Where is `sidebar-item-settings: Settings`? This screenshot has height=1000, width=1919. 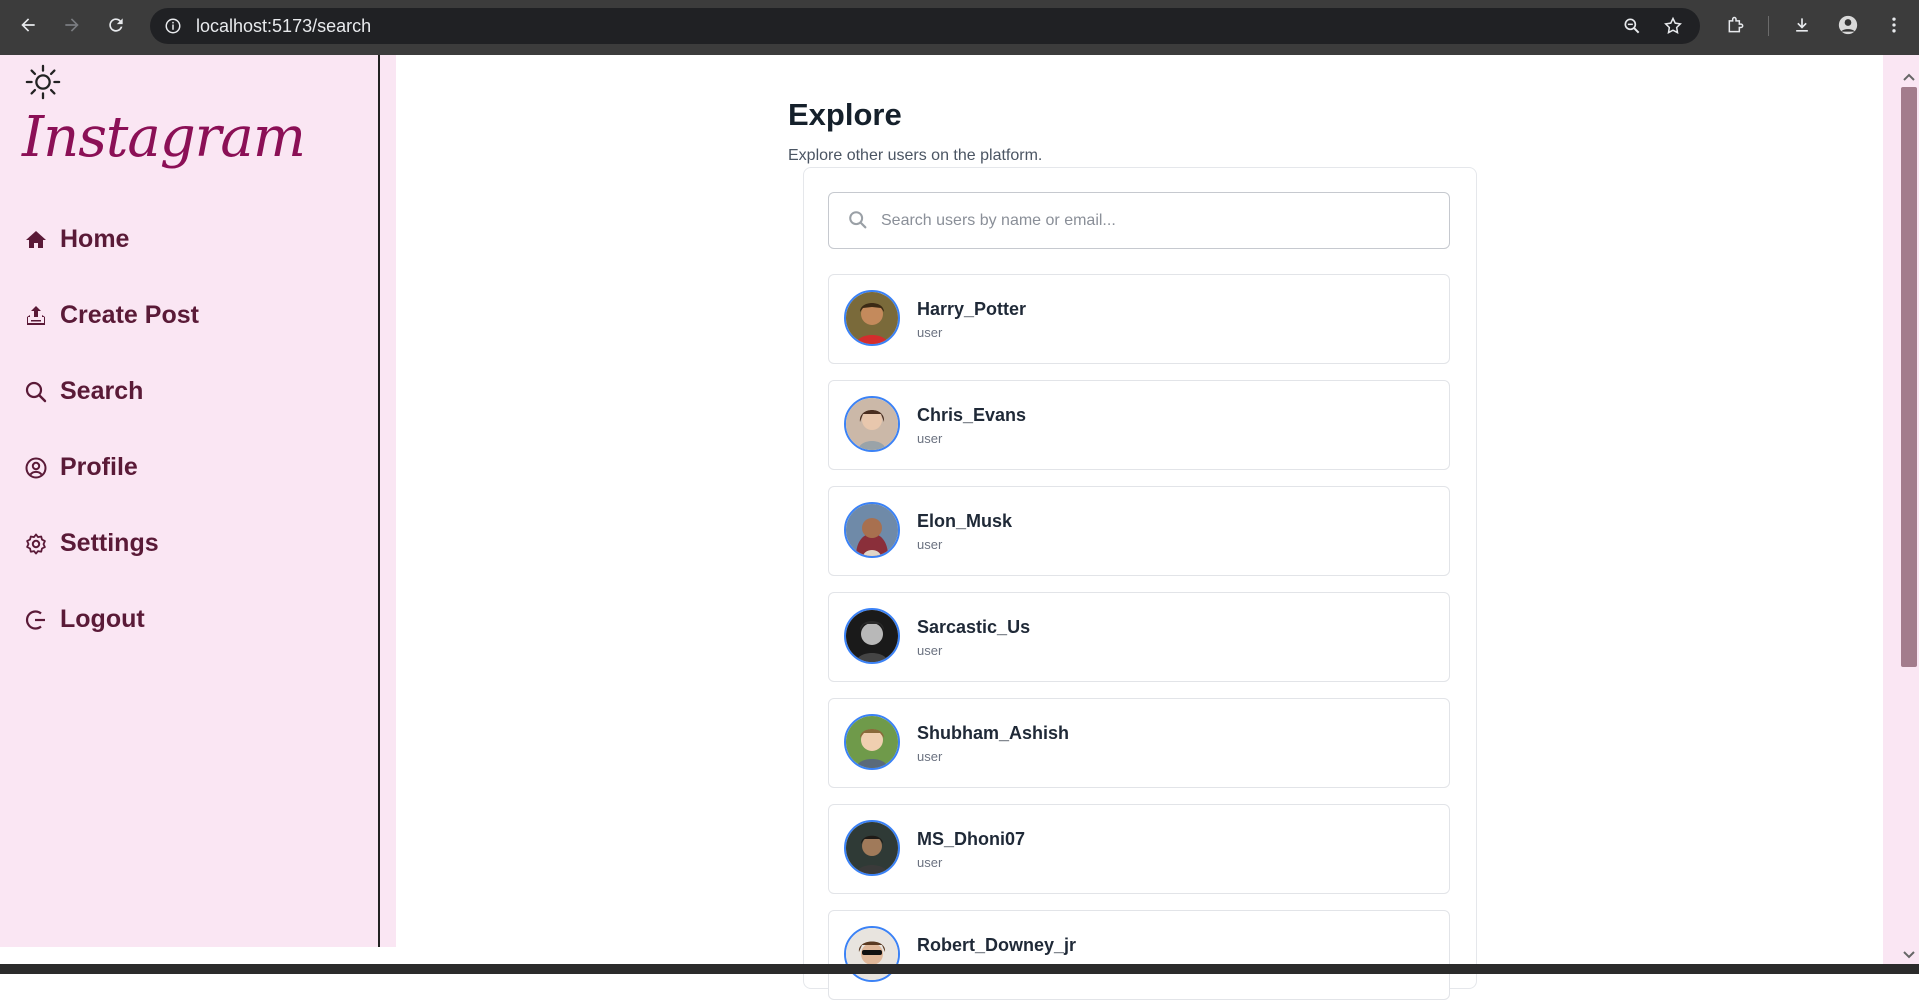
sidebar-item-settings: Settings is located at coordinates (91, 543).